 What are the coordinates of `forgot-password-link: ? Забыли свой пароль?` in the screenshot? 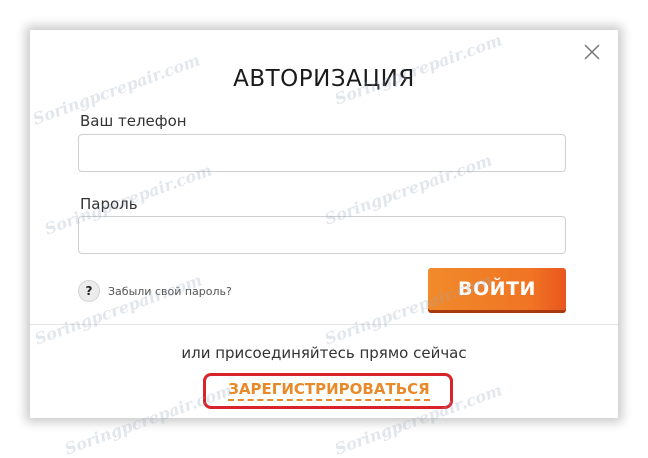 It's located at (155, 291).